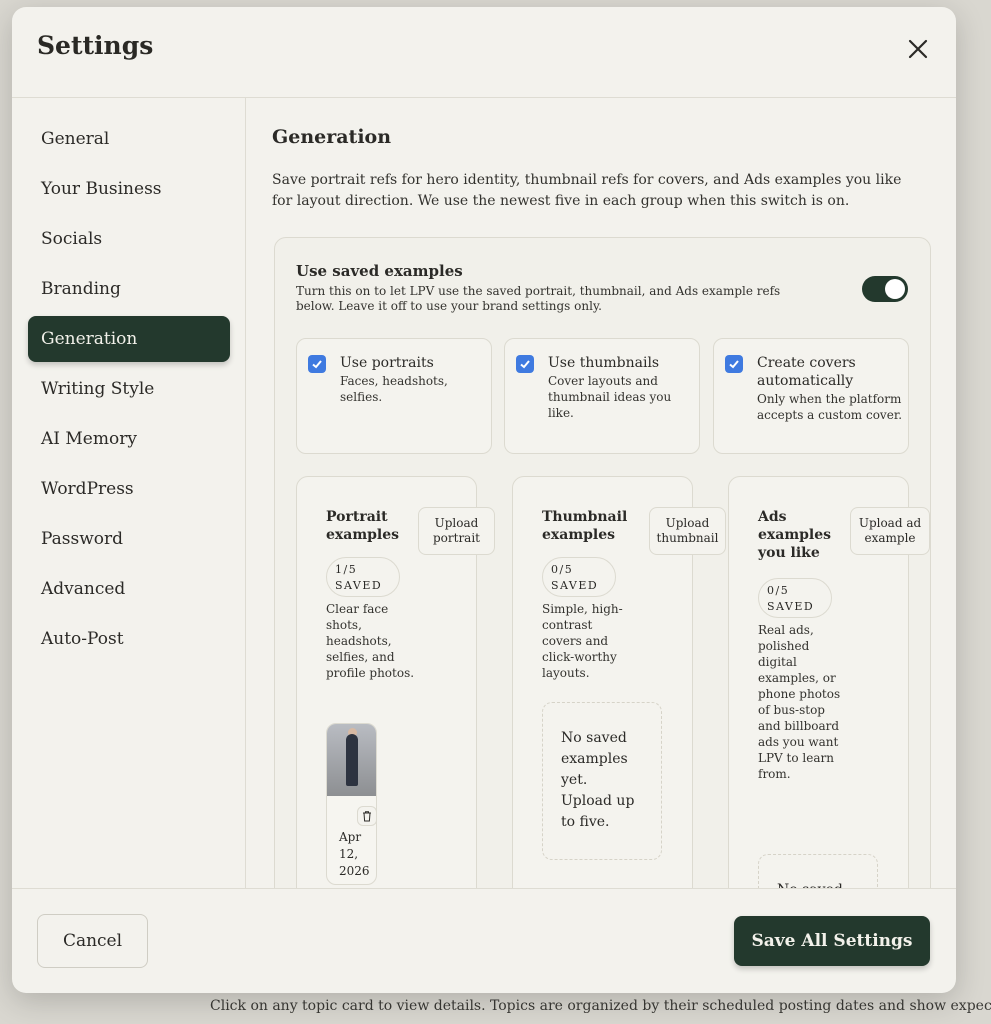  I want to click on empty-title: No saved, so click(818, 884).